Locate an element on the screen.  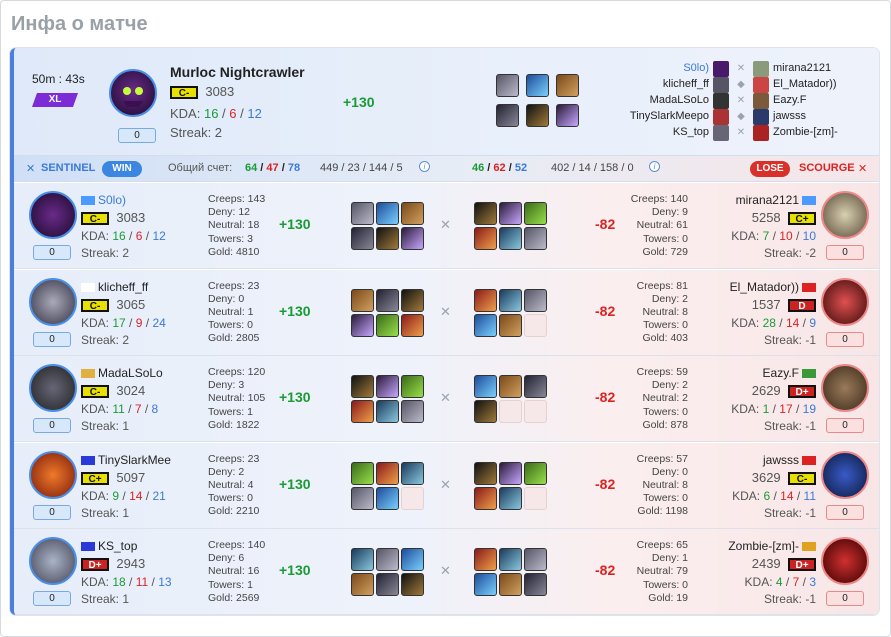
roster-player: TinySlarkMeepo is located at coordinates (641, 116).